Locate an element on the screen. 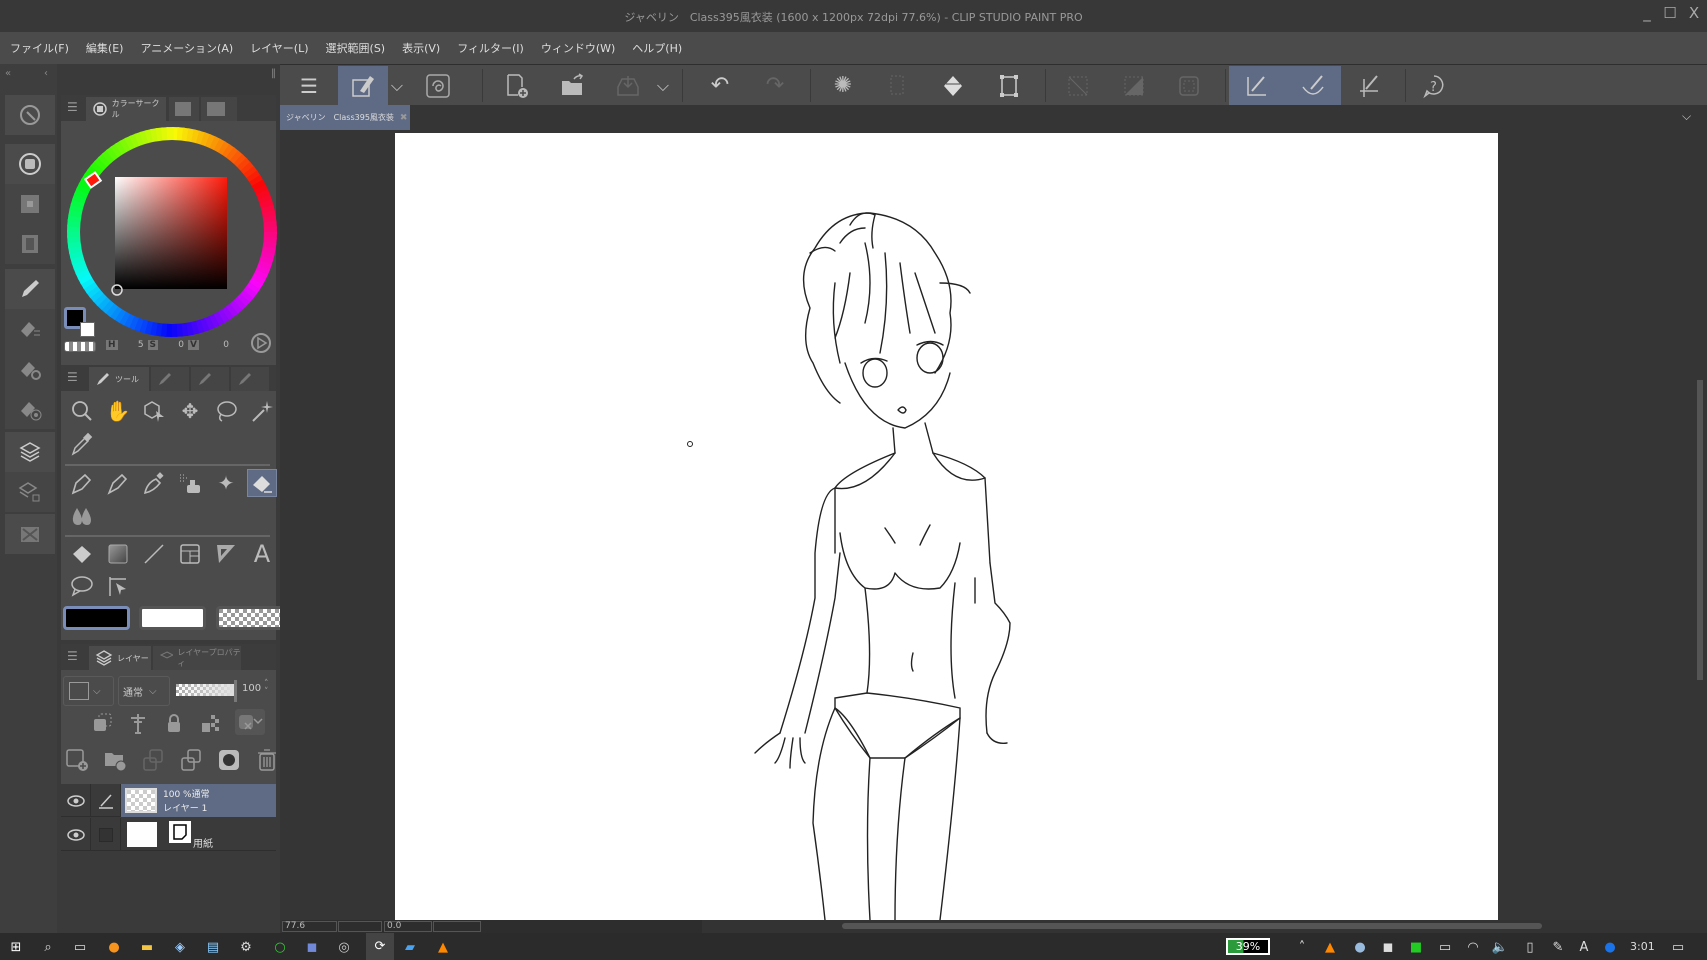 The height and width of the screenshot is (960, 1707). close-button: X is located at coordinates (1694, 13).